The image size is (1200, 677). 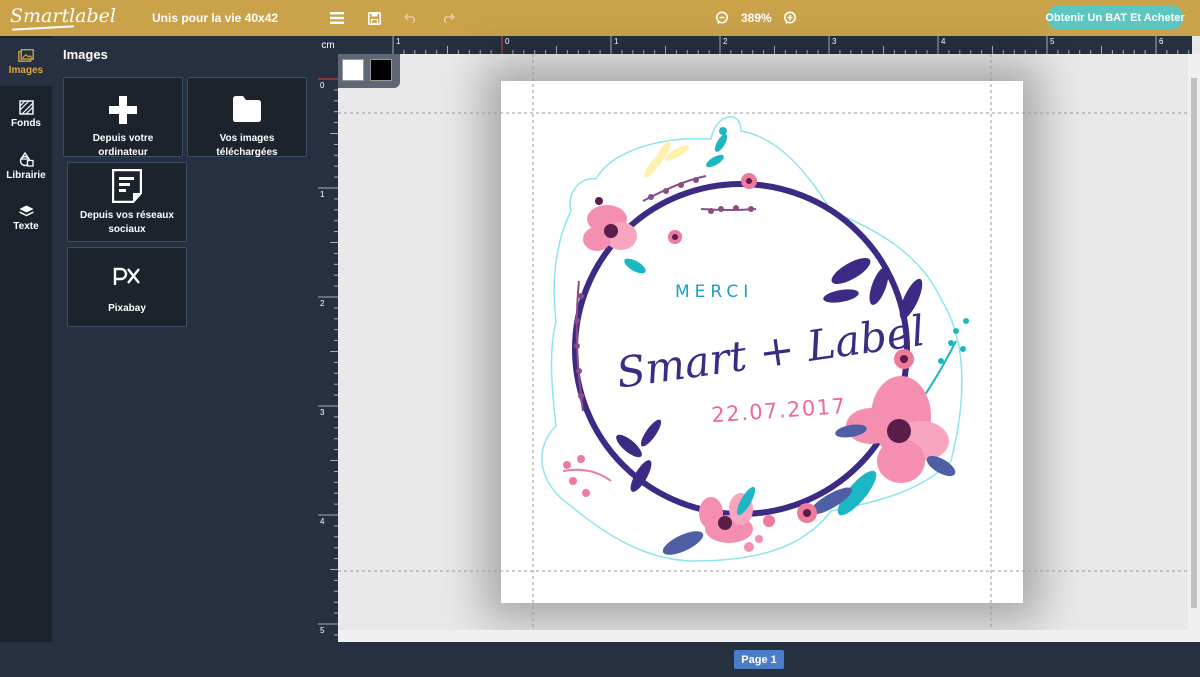 I want to click on tile-label: Vos images téléchargées, so click(x=247, y=145).